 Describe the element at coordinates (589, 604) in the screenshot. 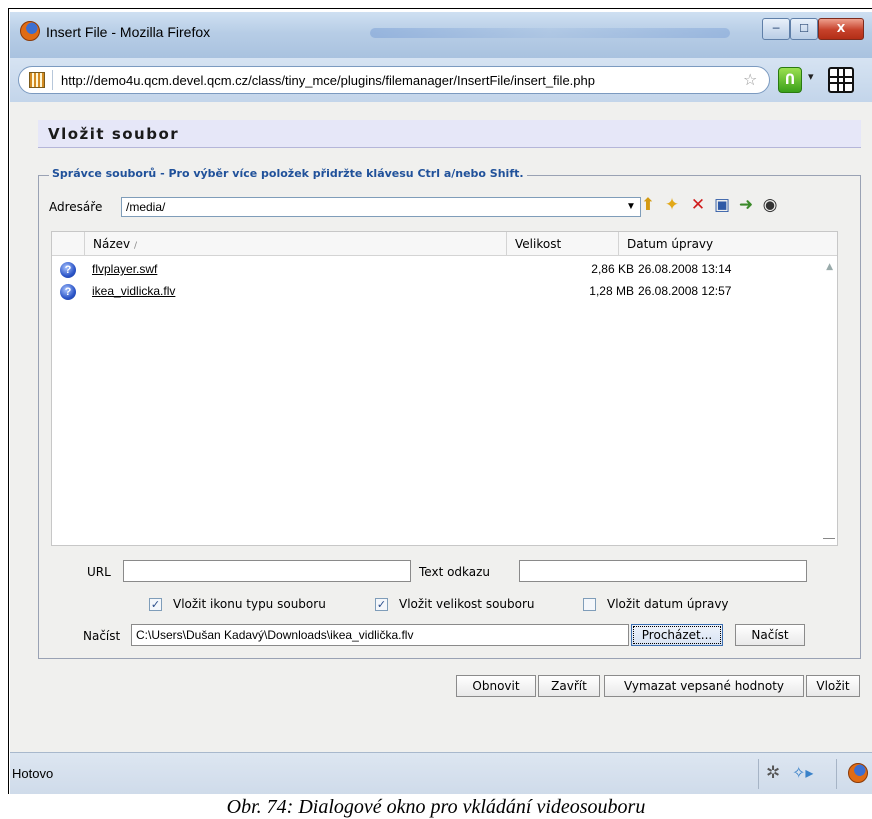

I see `insert-date-checkbox` at that location.